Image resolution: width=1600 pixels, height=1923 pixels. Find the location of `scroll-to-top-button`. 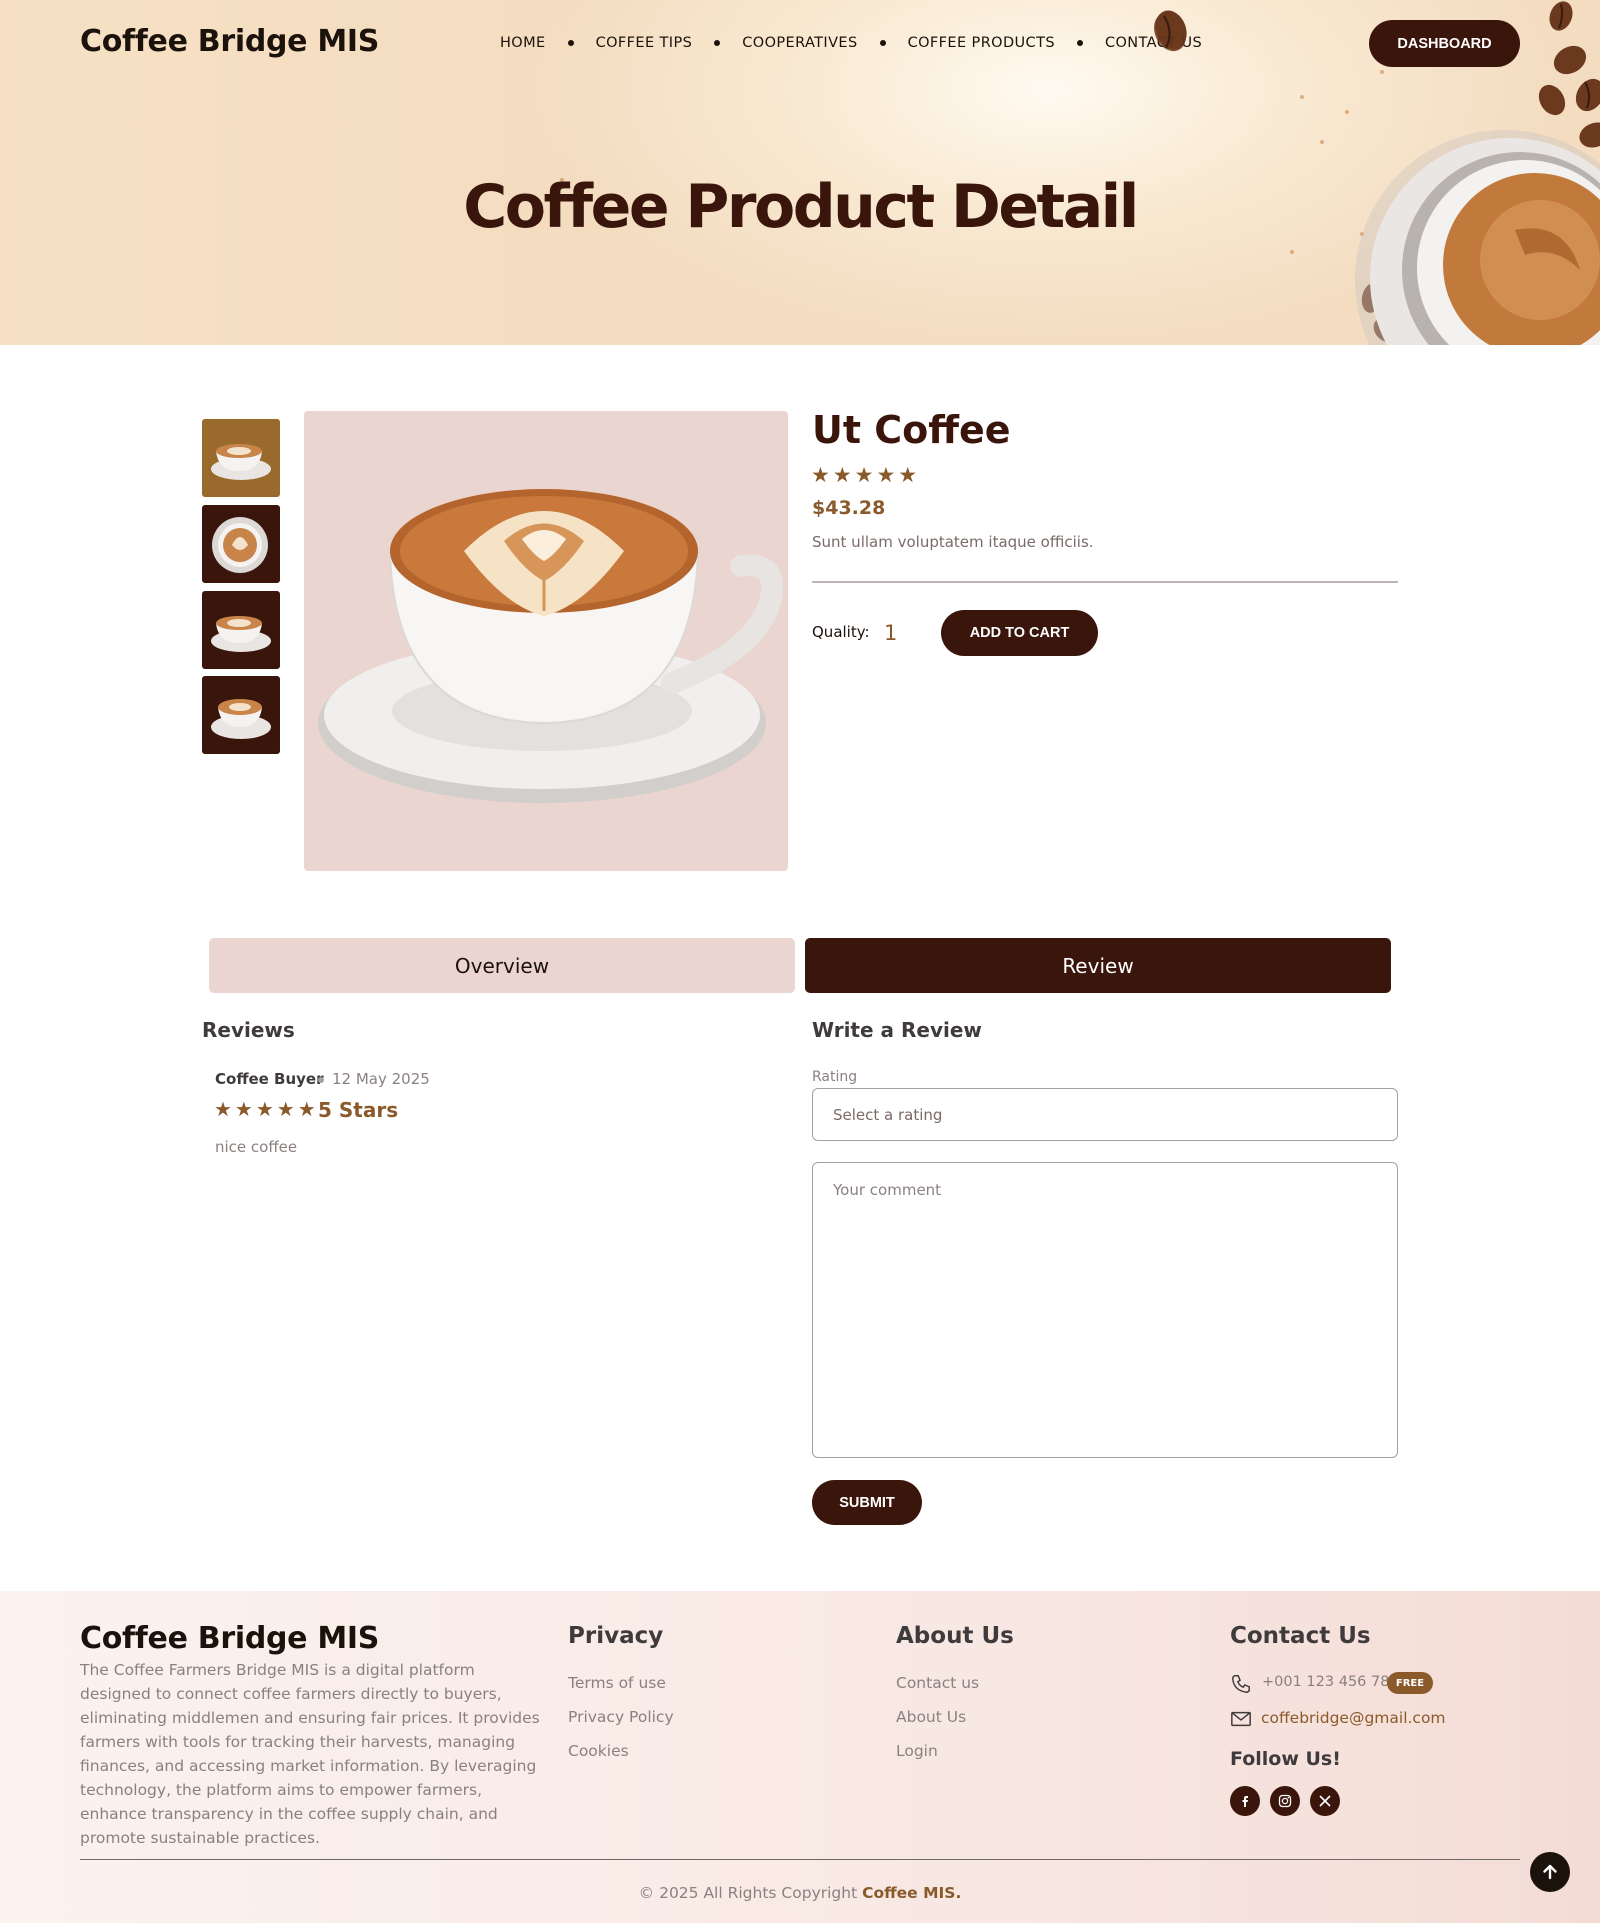

scroll-to-top-button is located at coordinates (1550, 1872).